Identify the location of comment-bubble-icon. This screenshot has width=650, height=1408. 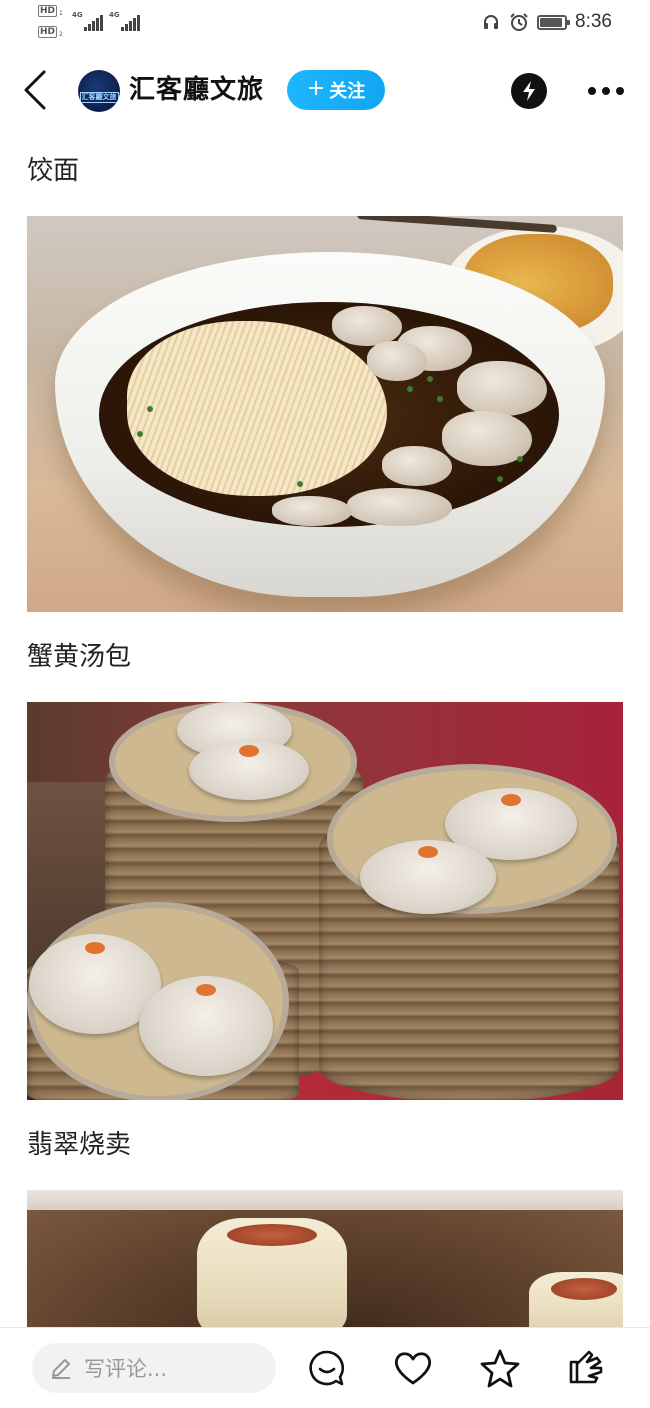
(327, 1368).